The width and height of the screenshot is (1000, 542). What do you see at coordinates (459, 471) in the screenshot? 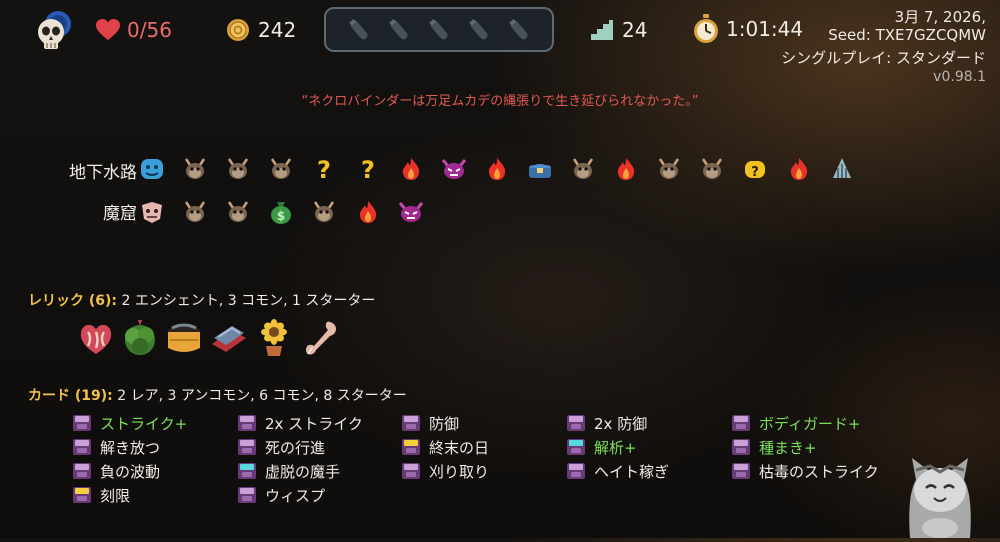
I see `card-name: 刈り取り` at bounding box center [459, 471].